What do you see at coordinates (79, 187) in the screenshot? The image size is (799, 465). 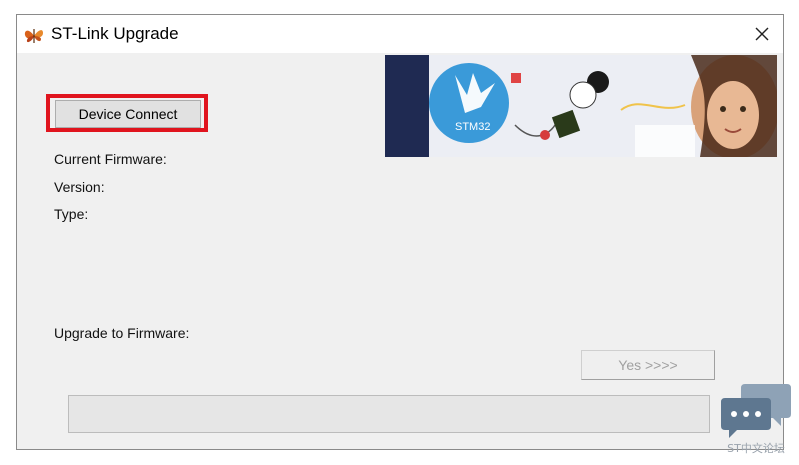 I see `version-label: Version:` at bounding box center [79, 187].